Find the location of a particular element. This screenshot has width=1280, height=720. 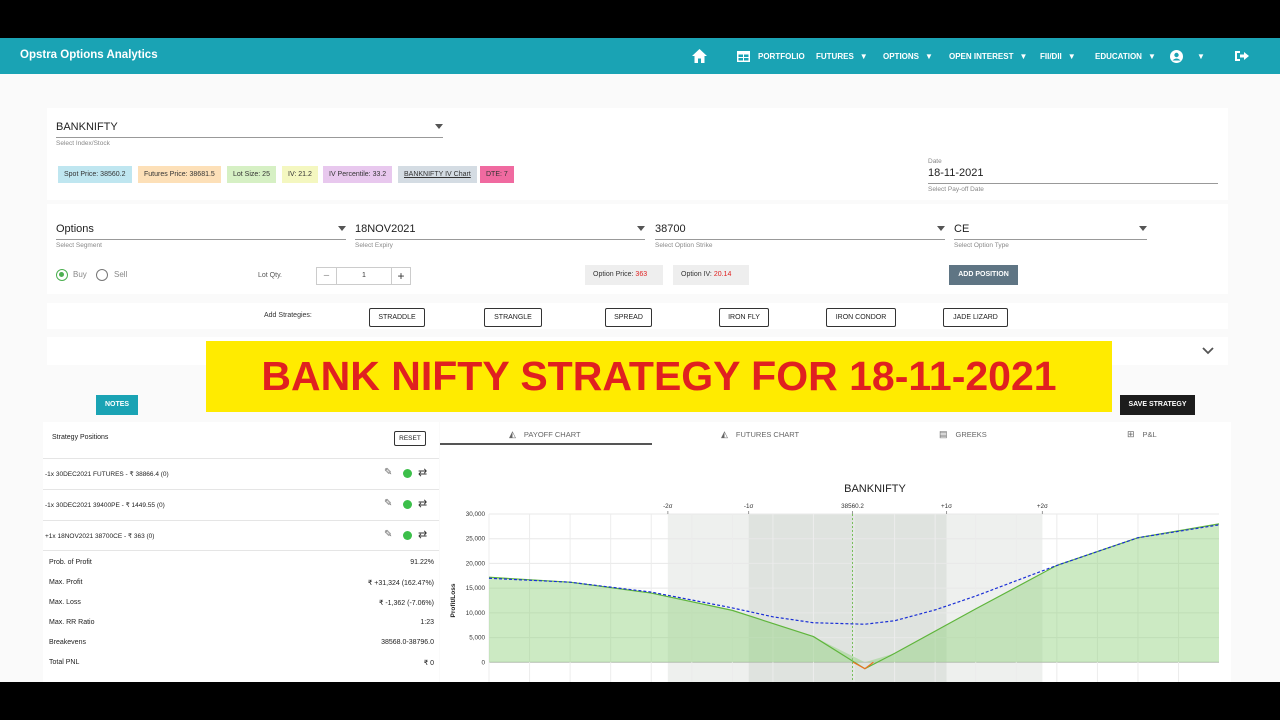

stat-label: Max. RR Ratio is located at coordinates (72, 622).